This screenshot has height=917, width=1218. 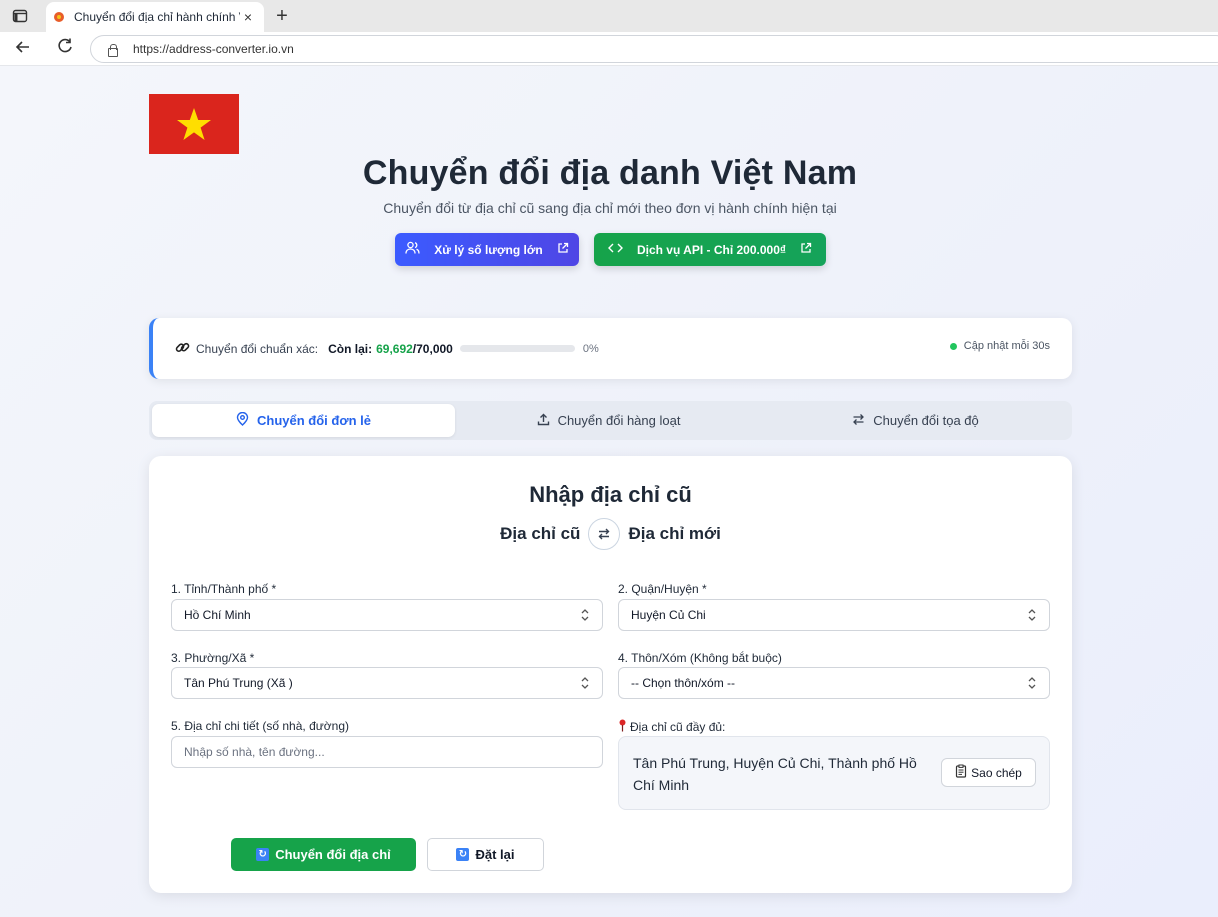 I want to click on reload-icon, so click(x=65, y=48).